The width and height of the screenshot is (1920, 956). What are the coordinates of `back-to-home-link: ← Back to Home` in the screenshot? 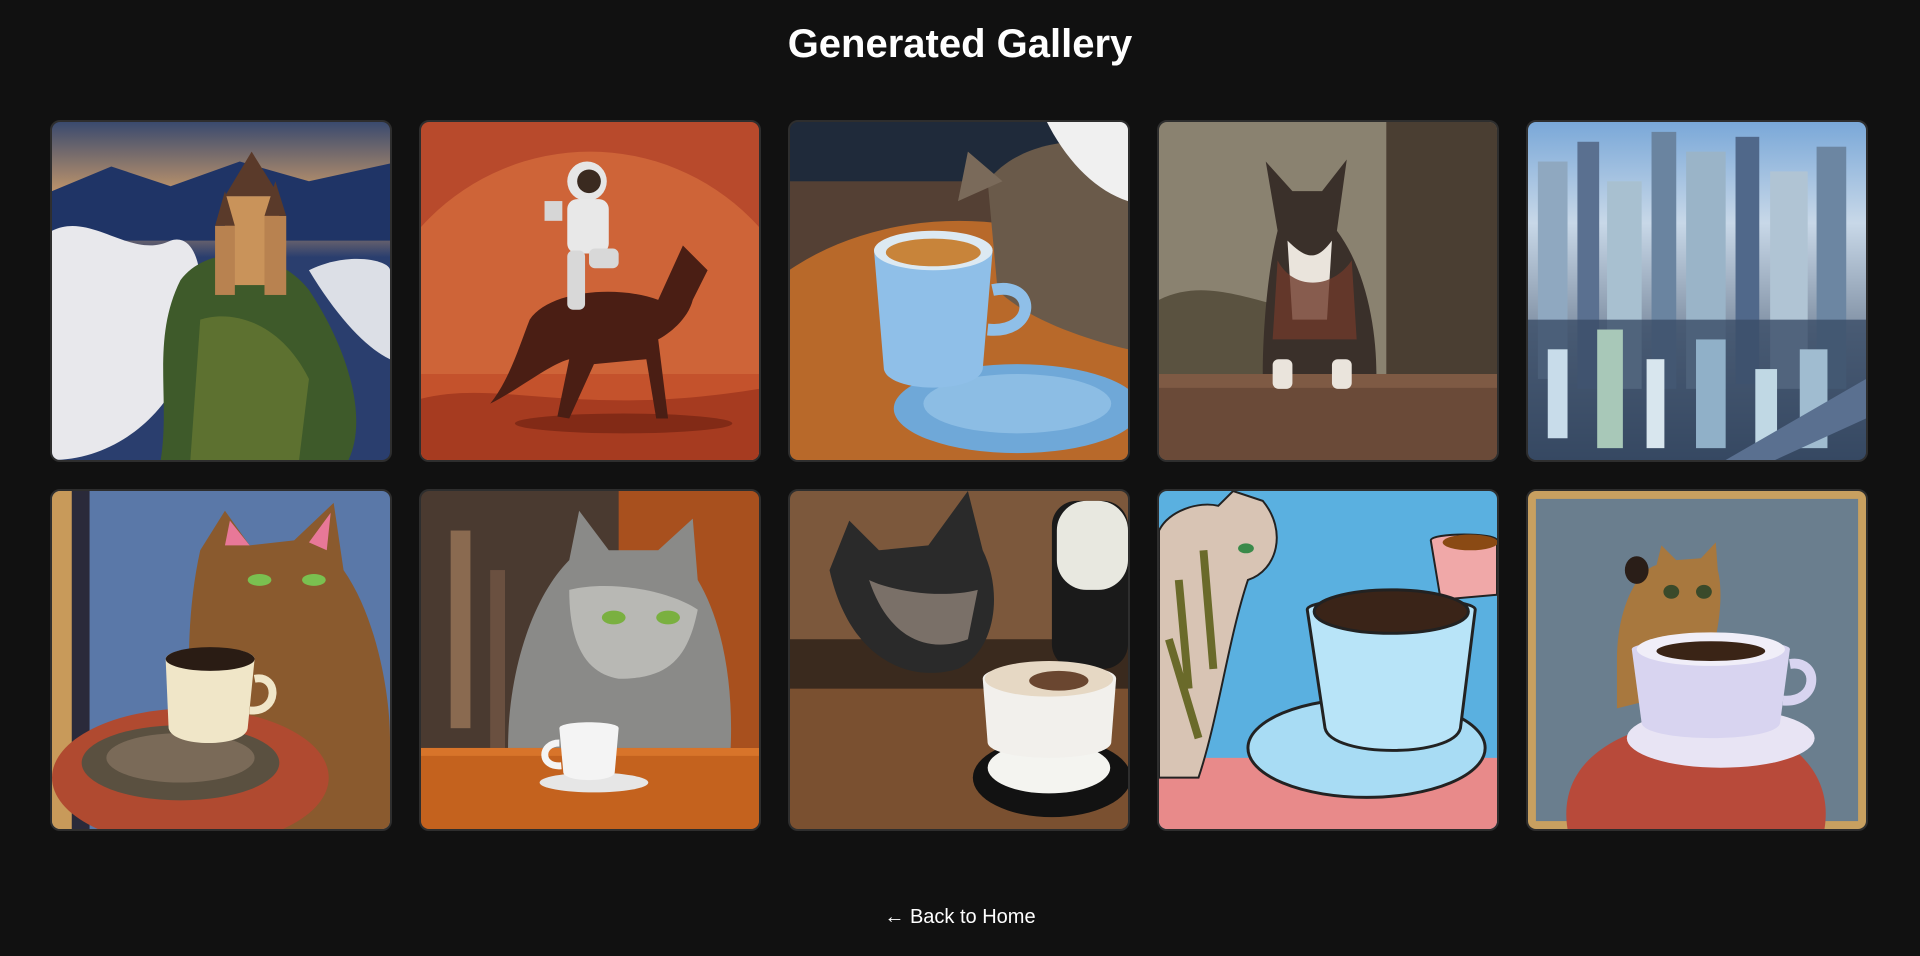 It's located at (959, 917).